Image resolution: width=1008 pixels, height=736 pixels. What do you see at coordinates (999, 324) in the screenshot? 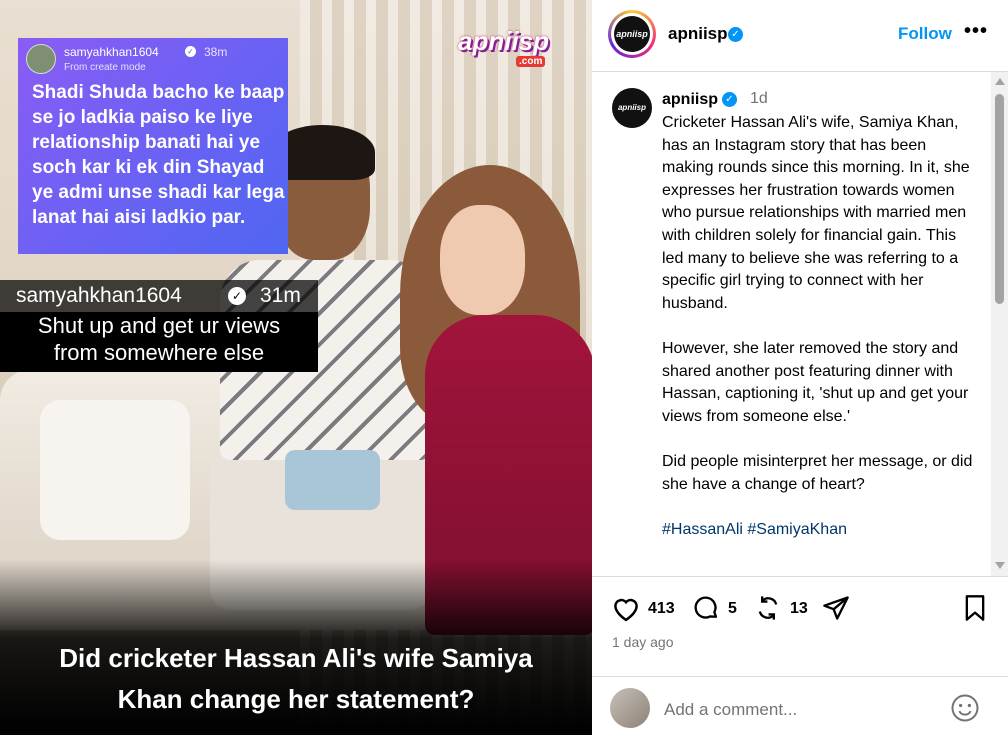
I see `caption-scrollbar` at bounding box center [999, 324].